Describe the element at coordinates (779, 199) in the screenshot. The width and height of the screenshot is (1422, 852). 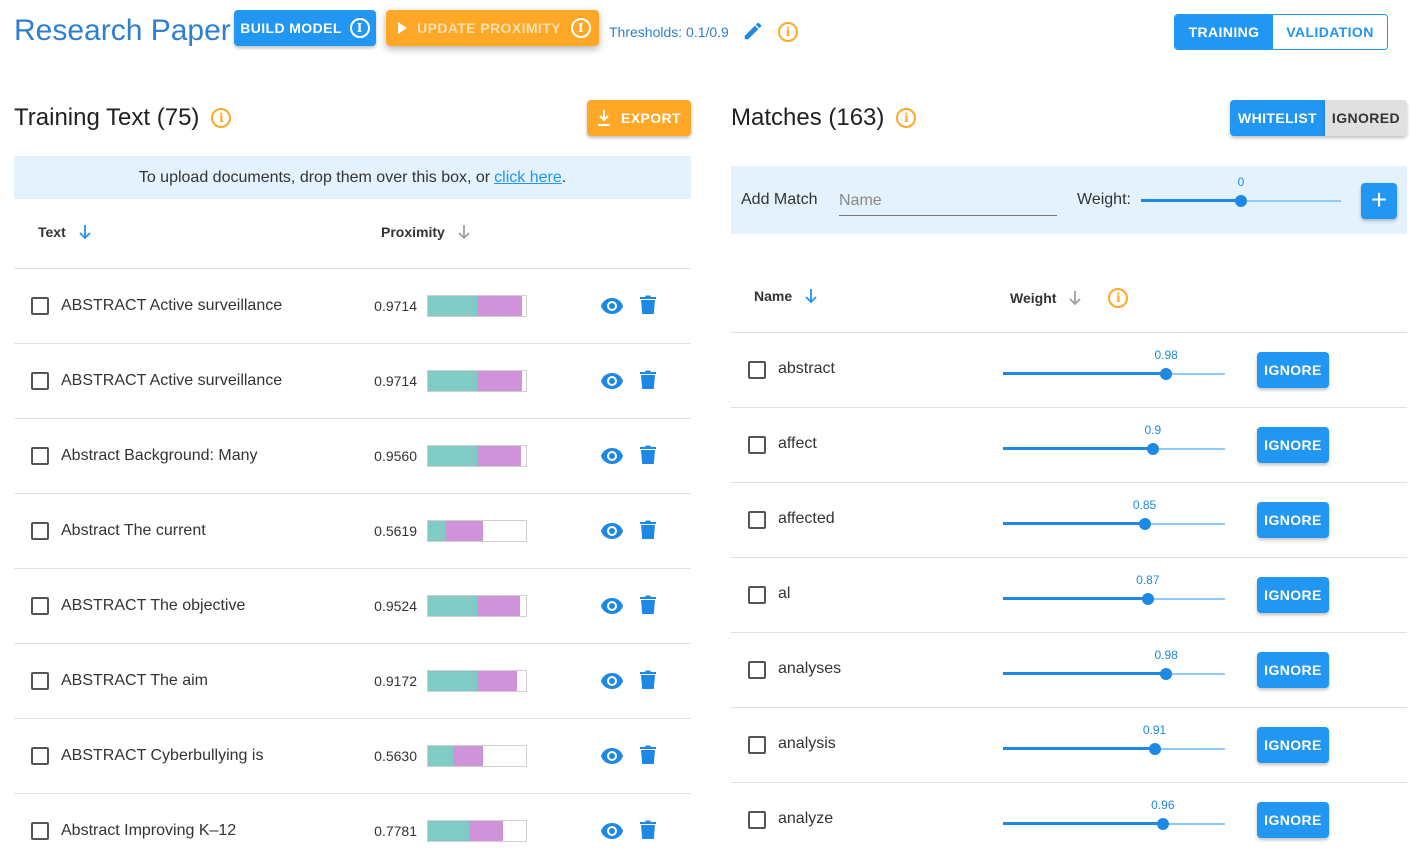
I see `add-match-label: Add Match` at that location.